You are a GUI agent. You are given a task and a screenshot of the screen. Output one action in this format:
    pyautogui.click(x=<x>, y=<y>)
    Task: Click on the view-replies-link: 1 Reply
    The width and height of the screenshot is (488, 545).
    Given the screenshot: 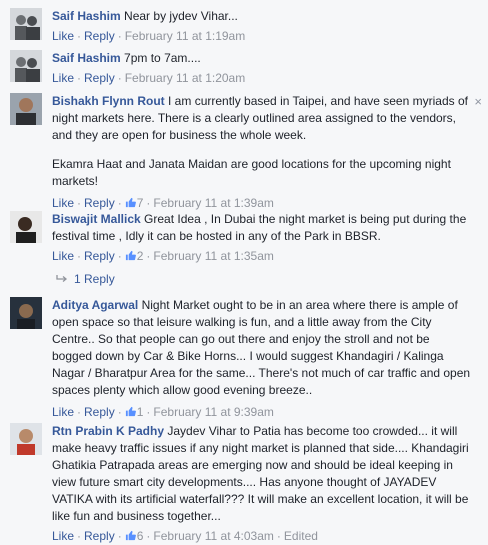 What is the action you would take?
    pyautogui.click(x=85, y=279)
    